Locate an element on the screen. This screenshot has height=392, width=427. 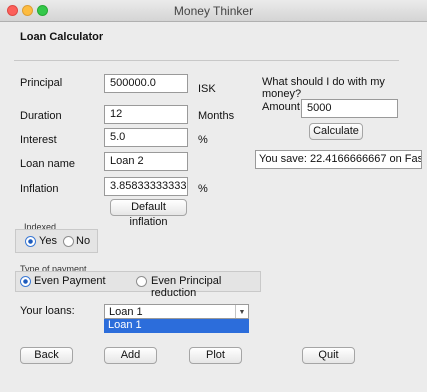
your-loans-label: Your loans: is located at coordinates (47, 311).